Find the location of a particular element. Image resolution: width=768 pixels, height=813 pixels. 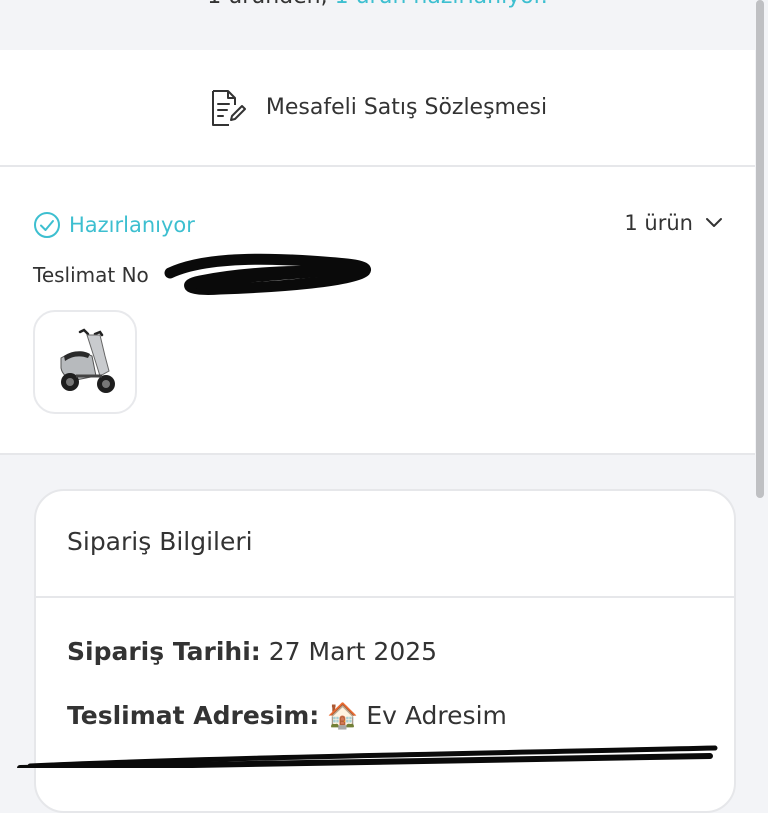

redaction-scribble-bottom is located at coordinates (367, 756).